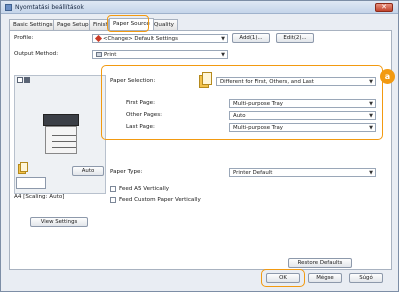  I want to click on printer-top, so click(61, 120).